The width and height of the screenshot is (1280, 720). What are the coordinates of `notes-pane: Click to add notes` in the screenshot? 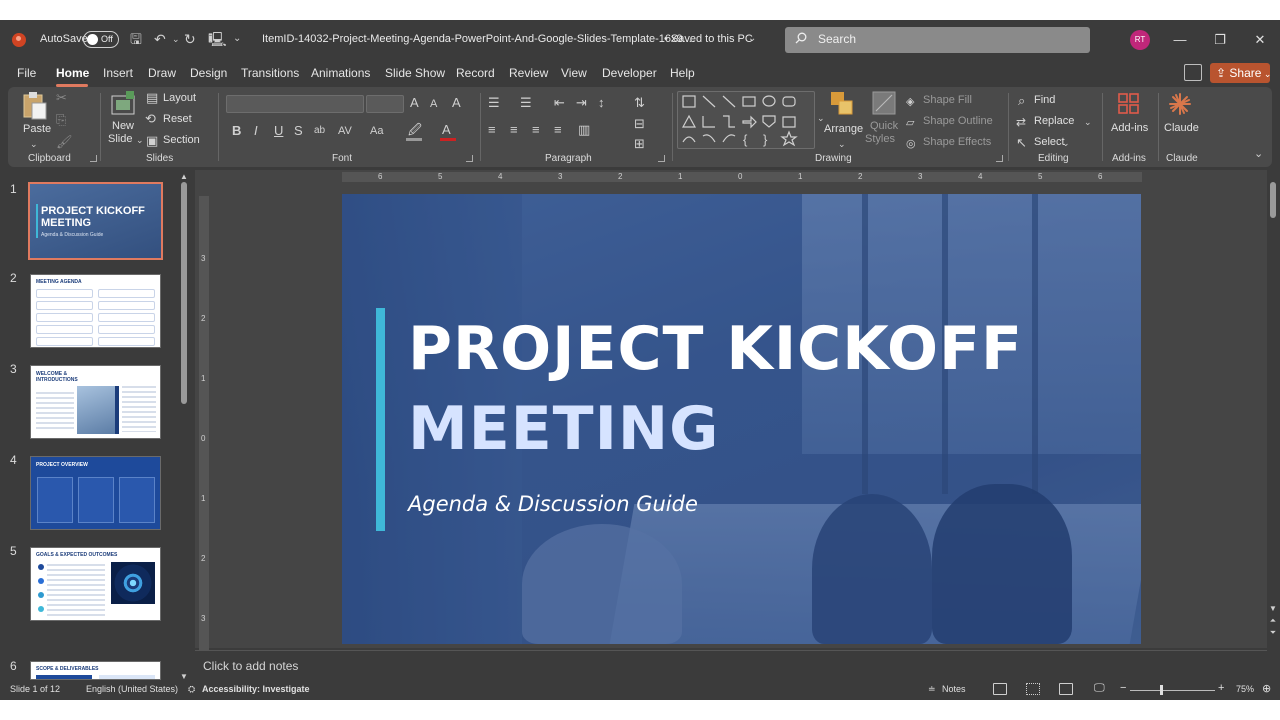 It's located at (731, 665).